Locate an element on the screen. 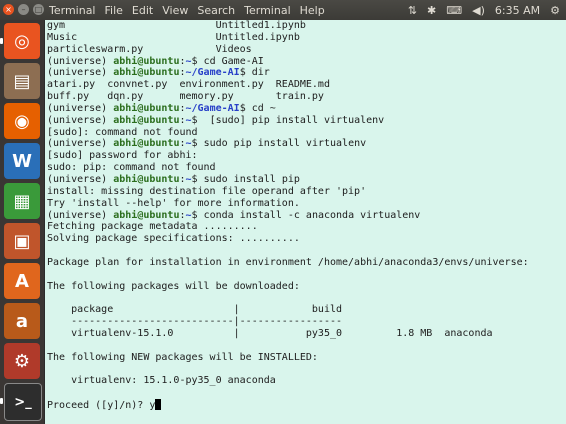  prompt-line: (universe) abhi@ubuntu:~$ cd Game-AI is located at coordinates (155, 61).